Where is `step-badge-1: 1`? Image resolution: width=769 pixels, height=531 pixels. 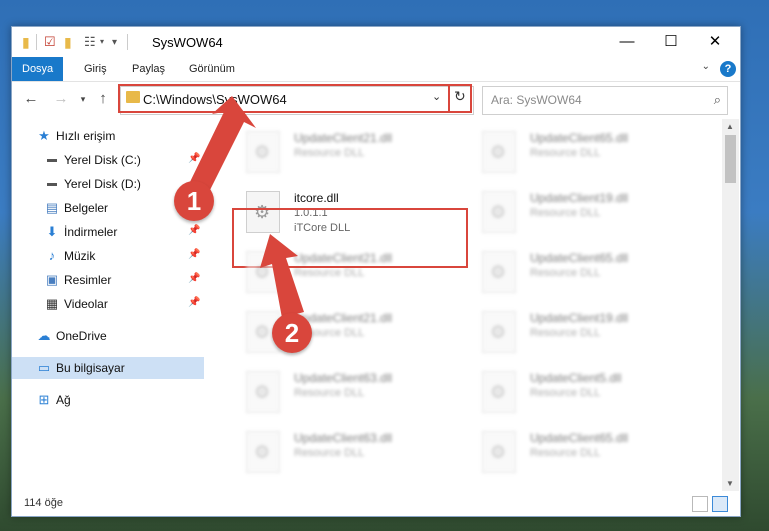 step-badge-1: 1 is located at coordinates (194, 201).